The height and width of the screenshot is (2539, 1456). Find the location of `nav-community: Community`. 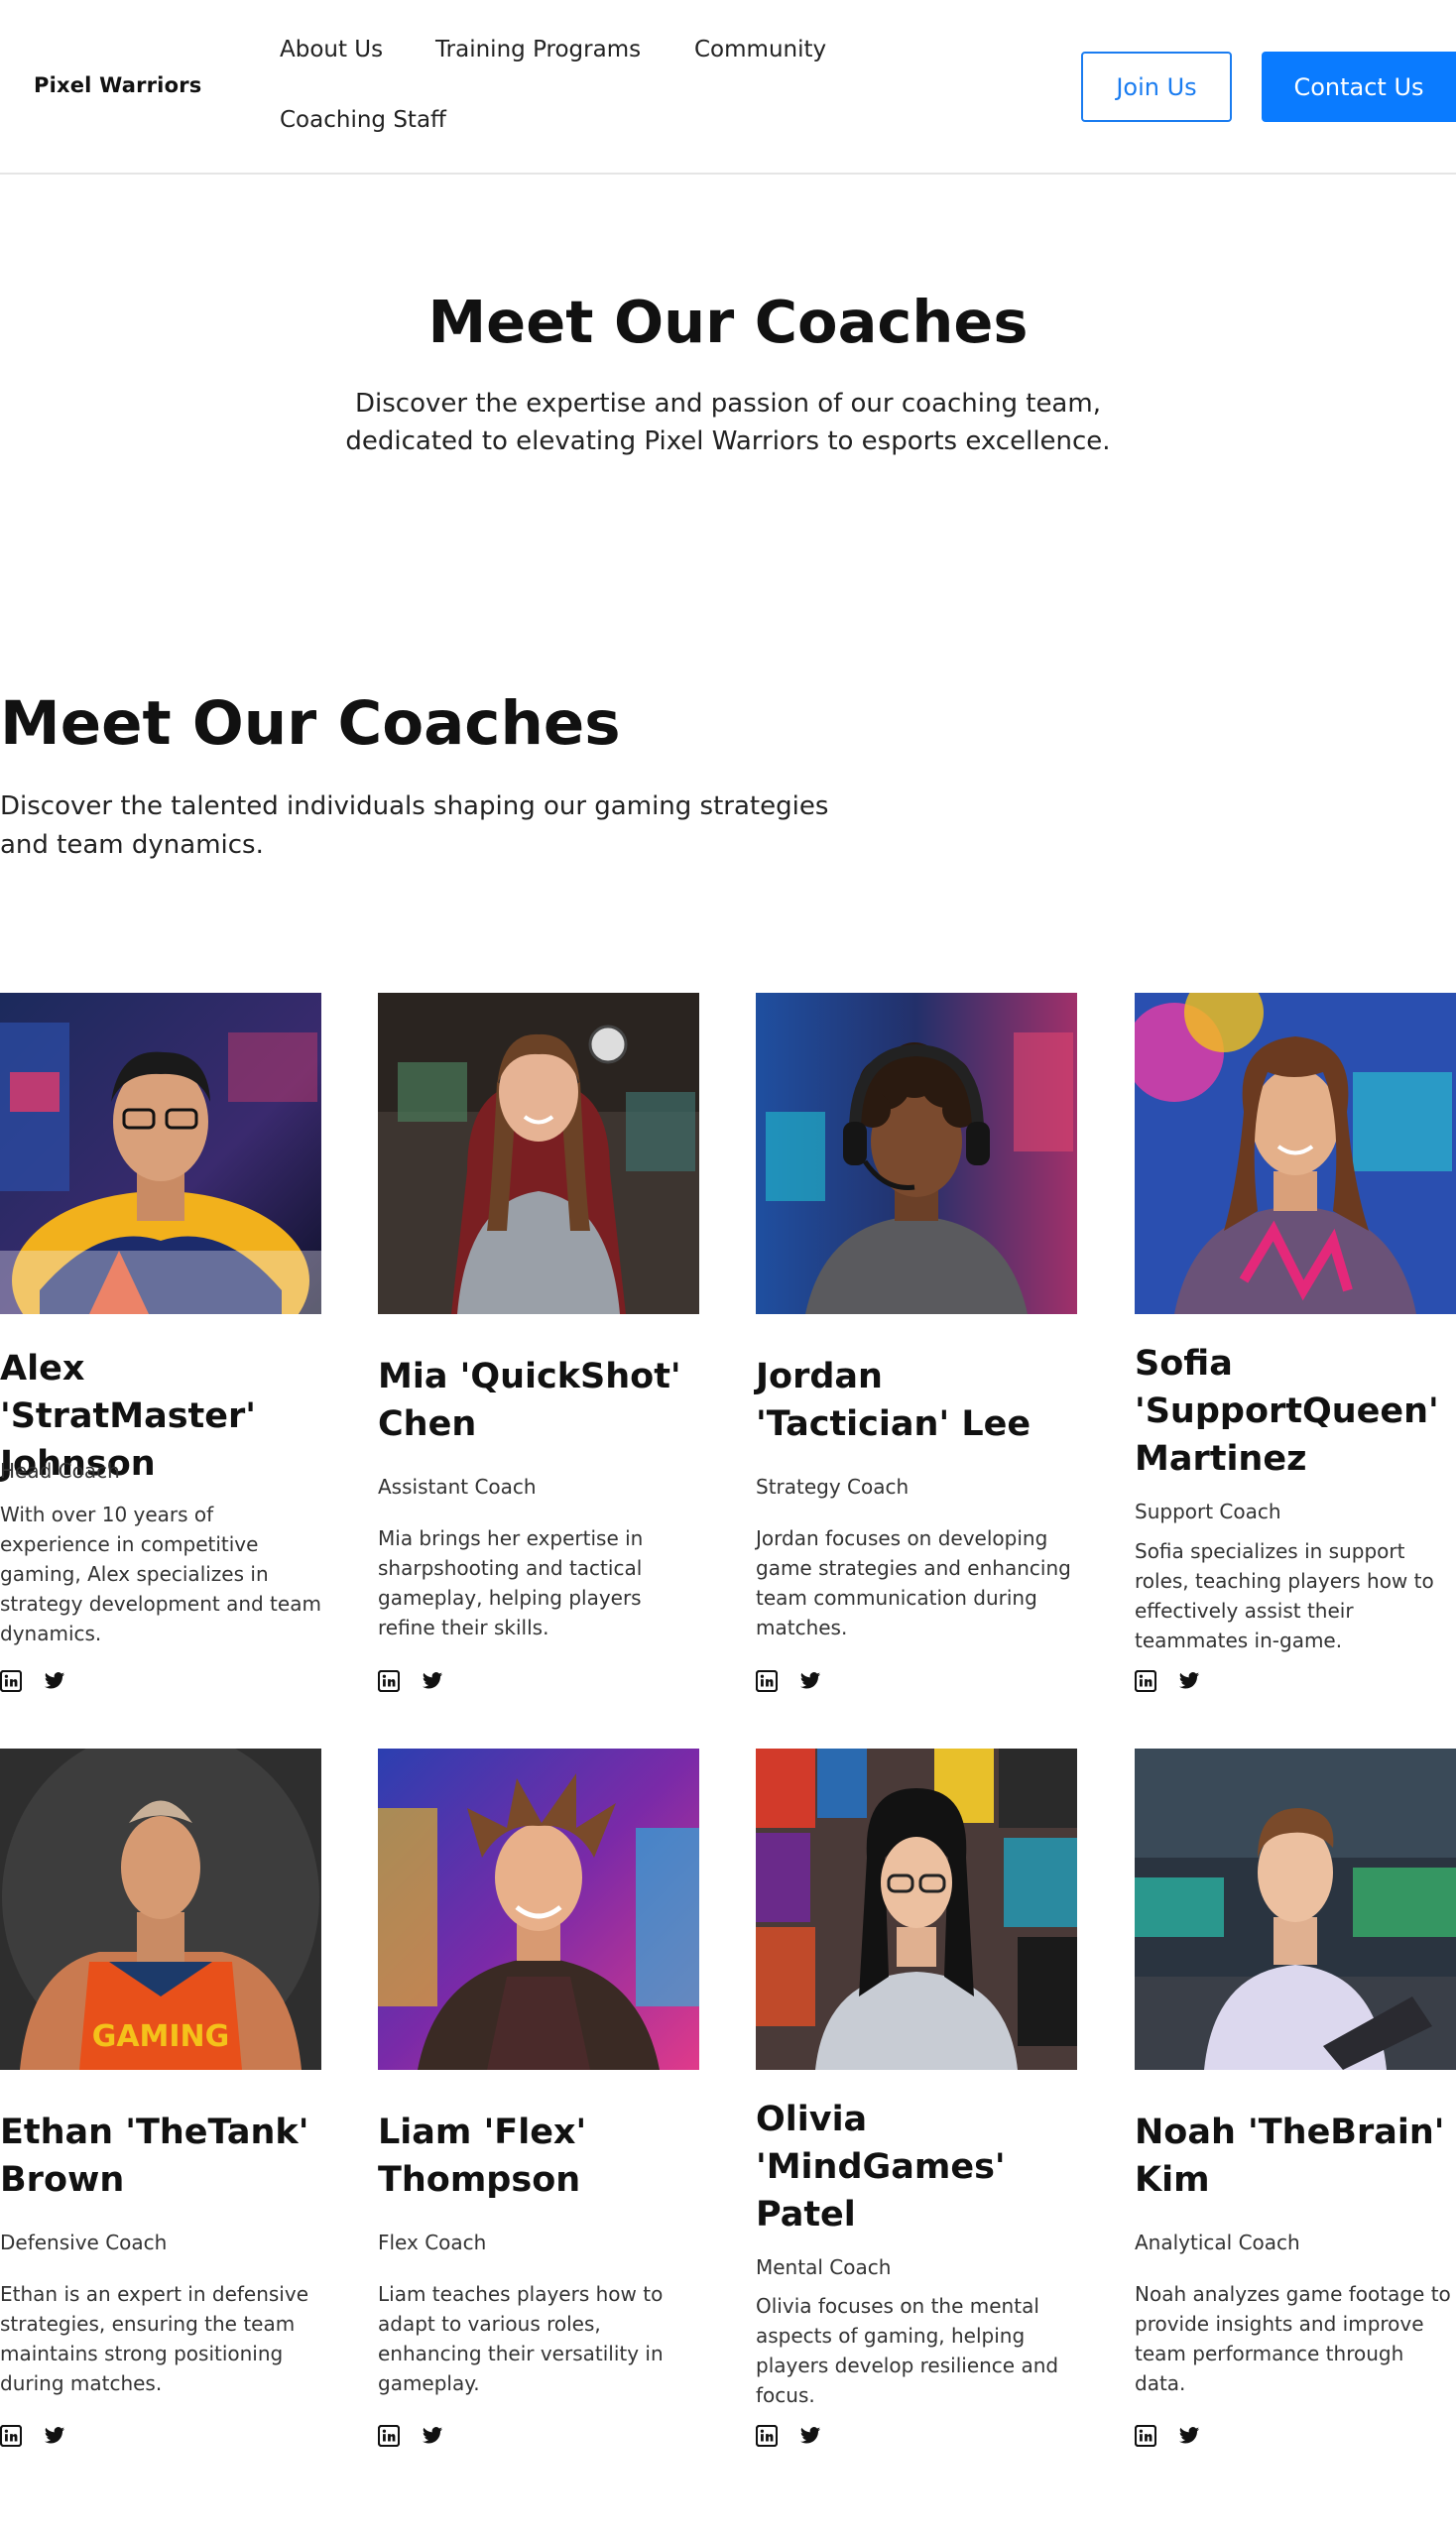

nav-community: Community is located at coordinates (760, 50).